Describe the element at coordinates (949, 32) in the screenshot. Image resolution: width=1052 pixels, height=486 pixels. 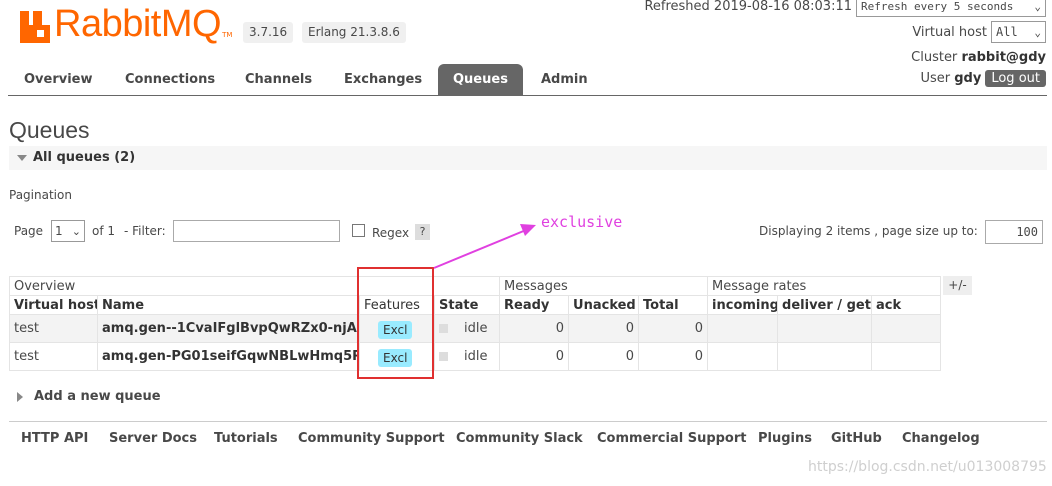
I see `vhost-label: Virtual host` at that location.